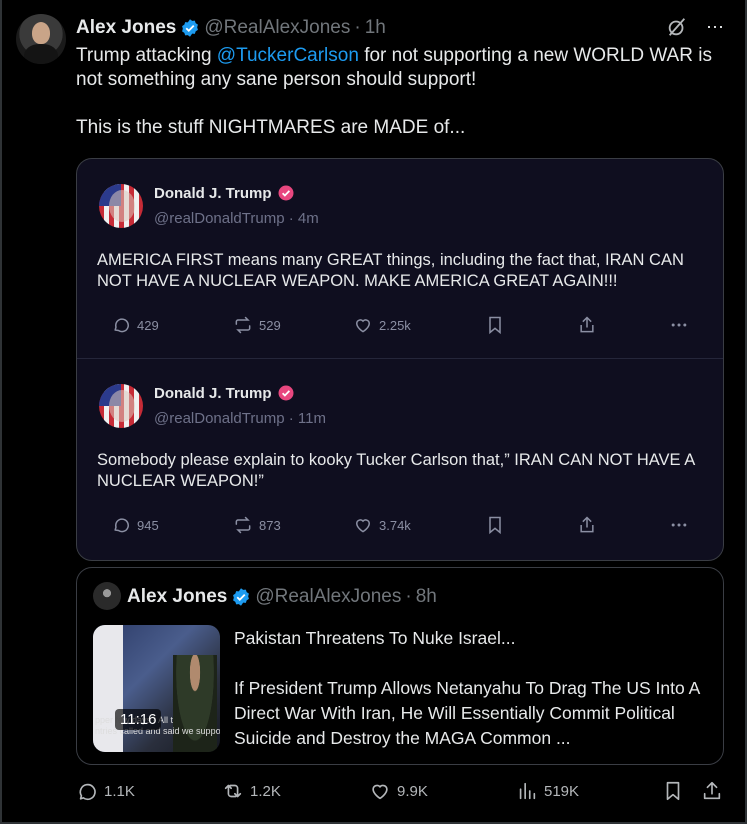 This screenshot has width=747, height=824. I want to click on quoted-author-avatar, so click(107, 596).